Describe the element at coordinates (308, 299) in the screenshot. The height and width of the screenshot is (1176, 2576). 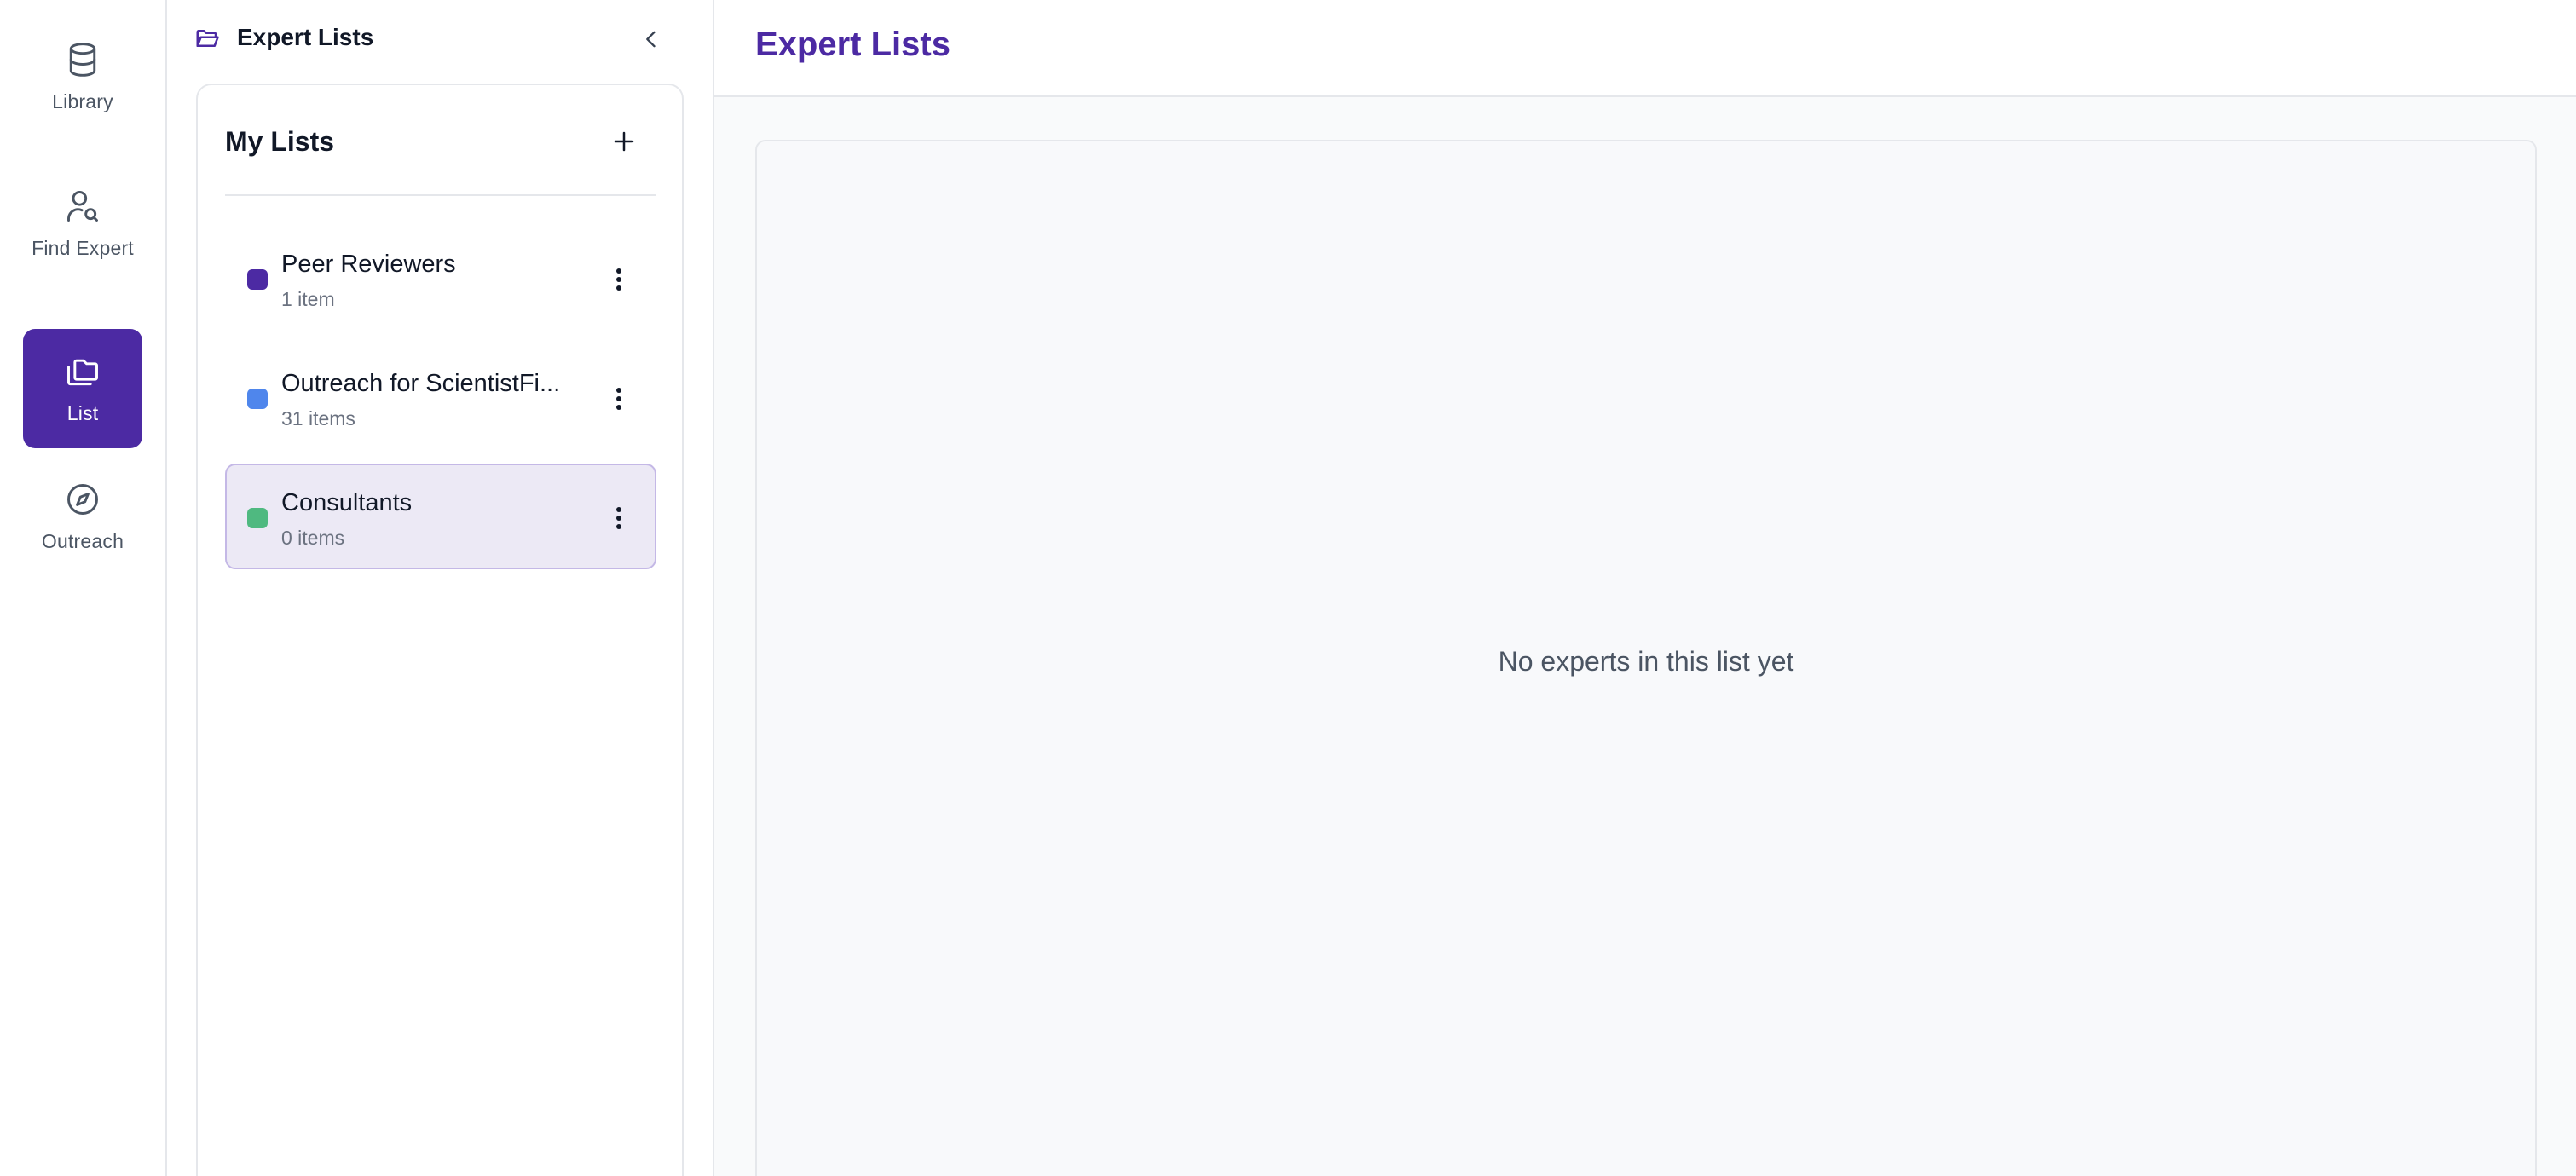
I see `list-count: 1 item` at that location.